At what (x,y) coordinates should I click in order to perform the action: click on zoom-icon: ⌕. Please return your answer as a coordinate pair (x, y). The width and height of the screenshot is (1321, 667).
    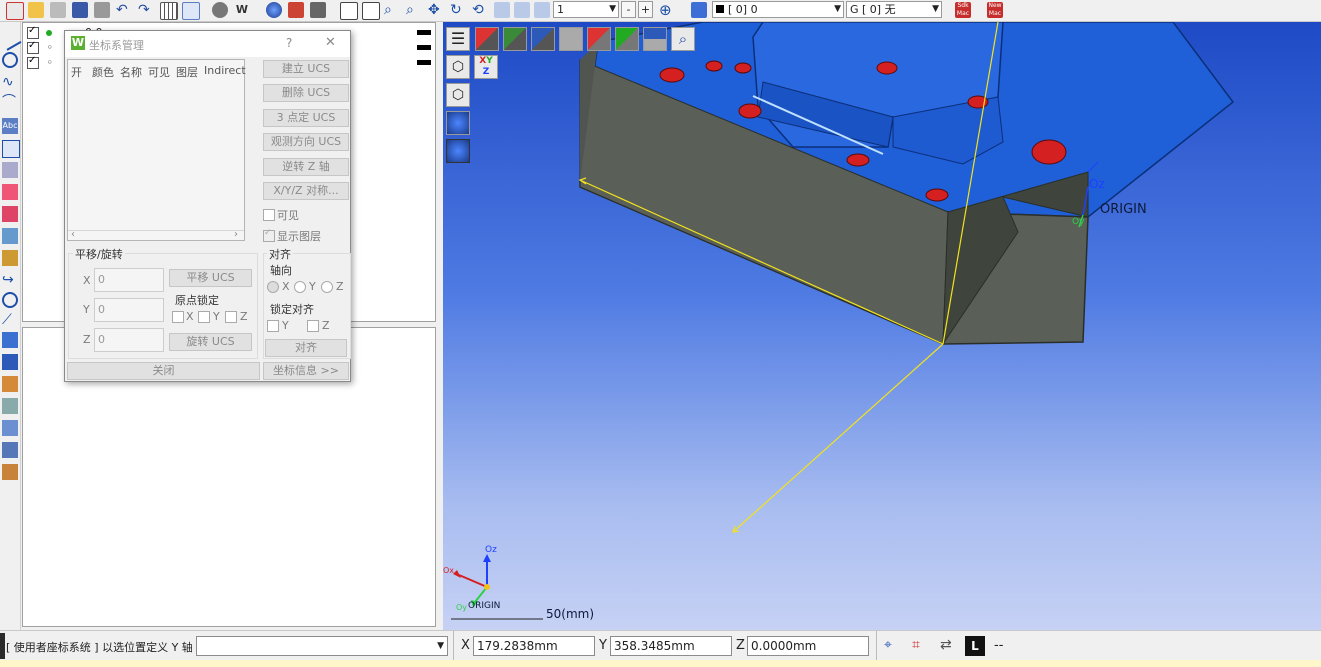
    Looking at the image, I should click on (414, 10).